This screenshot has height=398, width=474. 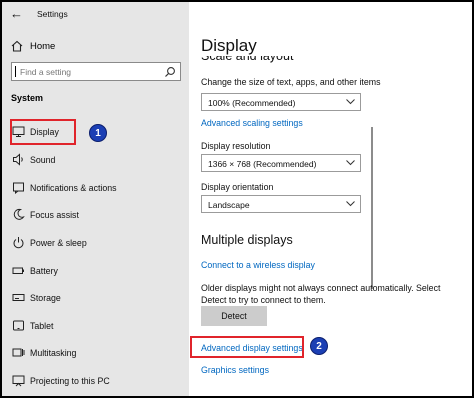 I want to click on back-arrow-icon: ←, so click(x=16, y=13).